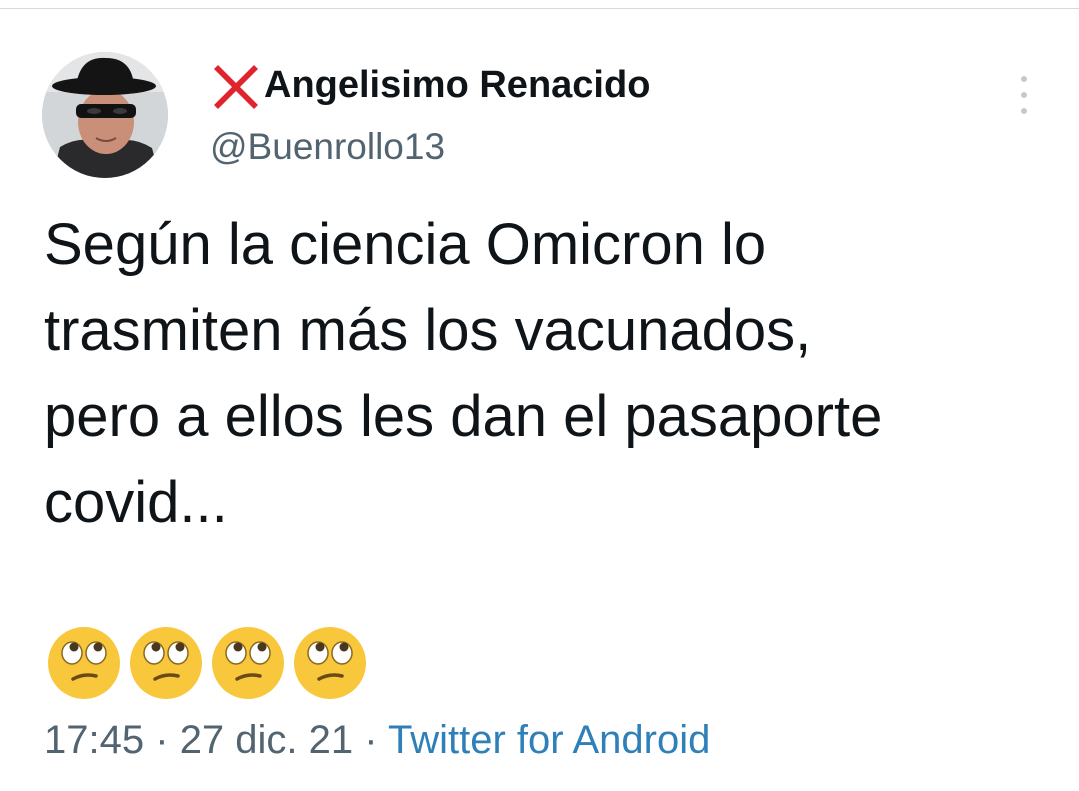 The image size is (1079, 791). What do you see at coordinates (549, 740) in the screenshot?
I see `tweet-source-link: Twitter for Android` at bounding box center [549, 740].